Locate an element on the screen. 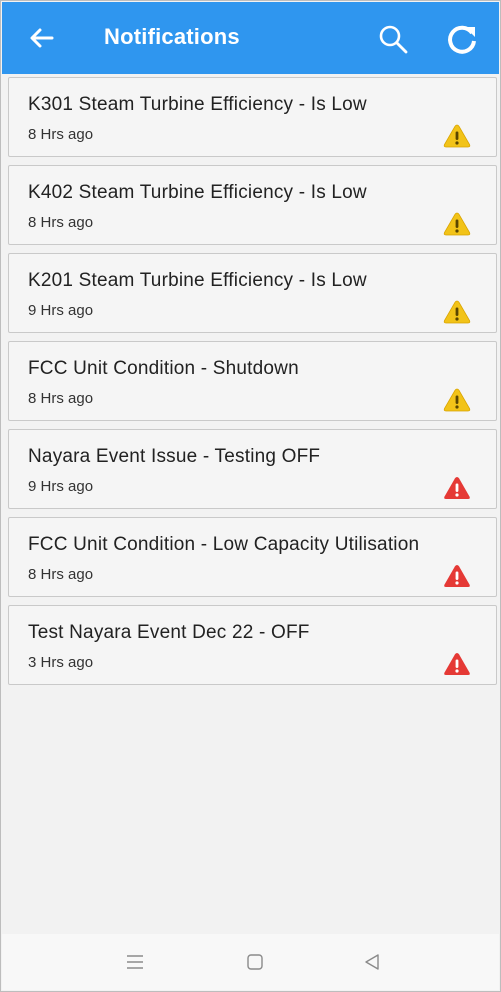  notification-card: FCC Unit Condition - Shutdown 8 Hrs ago is located at coordinates (252, 381).